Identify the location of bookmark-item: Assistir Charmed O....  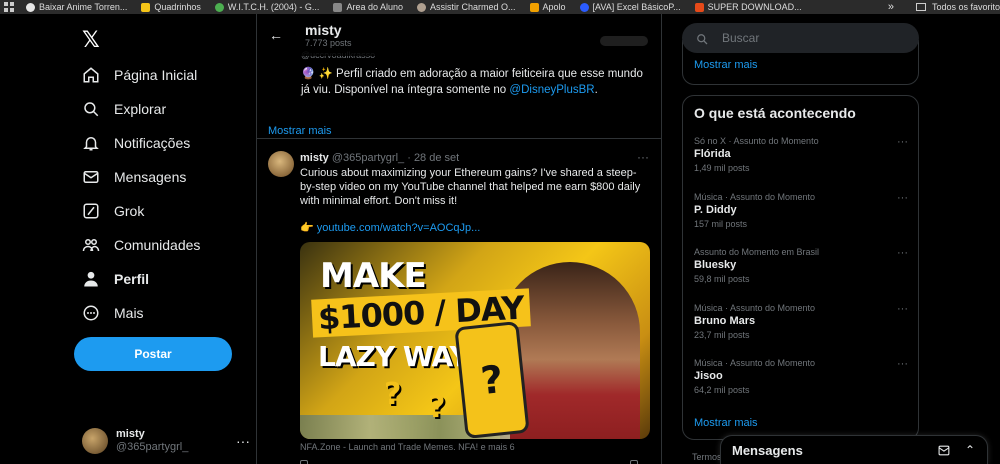
(466, 7).